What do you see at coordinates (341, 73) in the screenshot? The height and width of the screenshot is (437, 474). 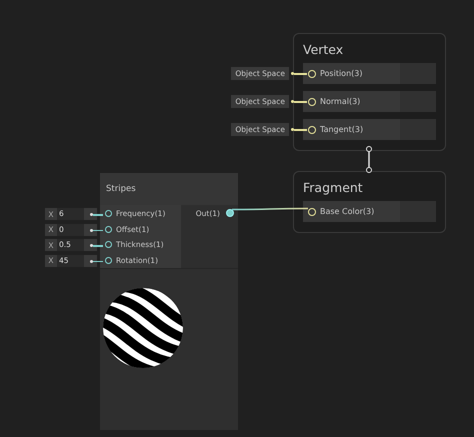 I see `port-label: Position(3)` at bounding box center [341, 73].